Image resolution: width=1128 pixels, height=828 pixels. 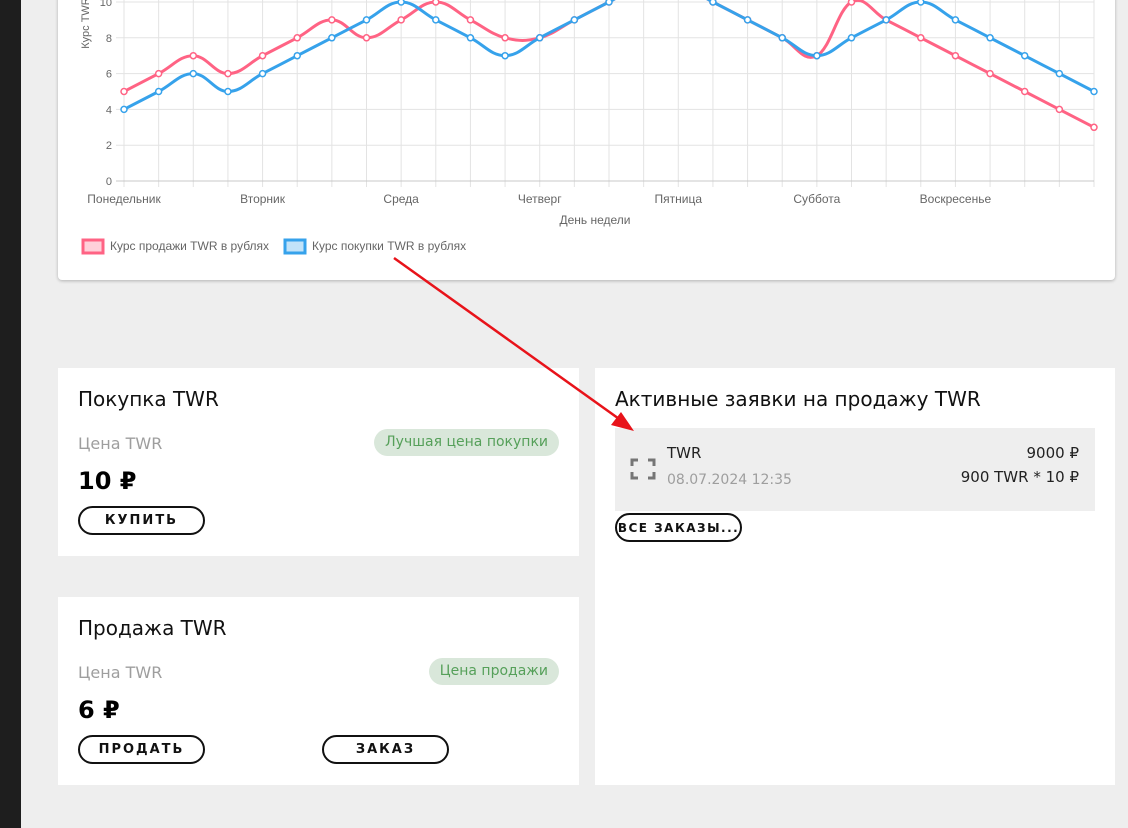 I want to click on legend-label-0: Курс продажи TWR в рублях, so click(x=189, y=246).